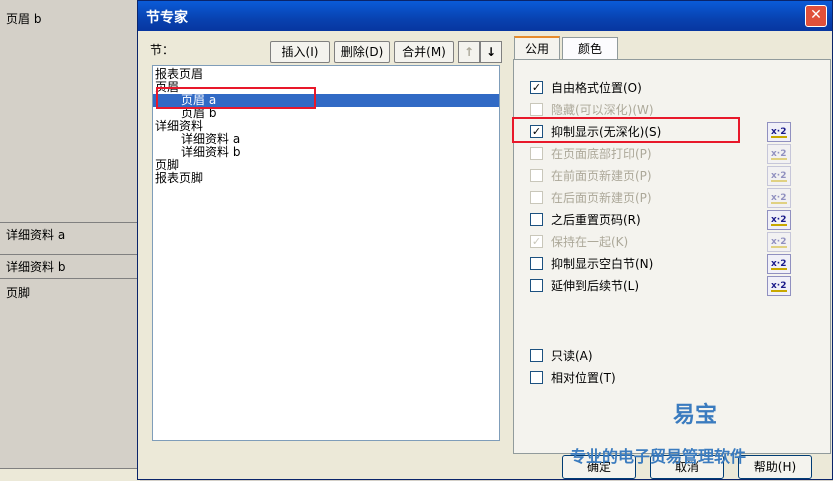 This screenshot has height=481, width=833. I want to click on option-row: 在页面底部打印(P), so click(591, 153).